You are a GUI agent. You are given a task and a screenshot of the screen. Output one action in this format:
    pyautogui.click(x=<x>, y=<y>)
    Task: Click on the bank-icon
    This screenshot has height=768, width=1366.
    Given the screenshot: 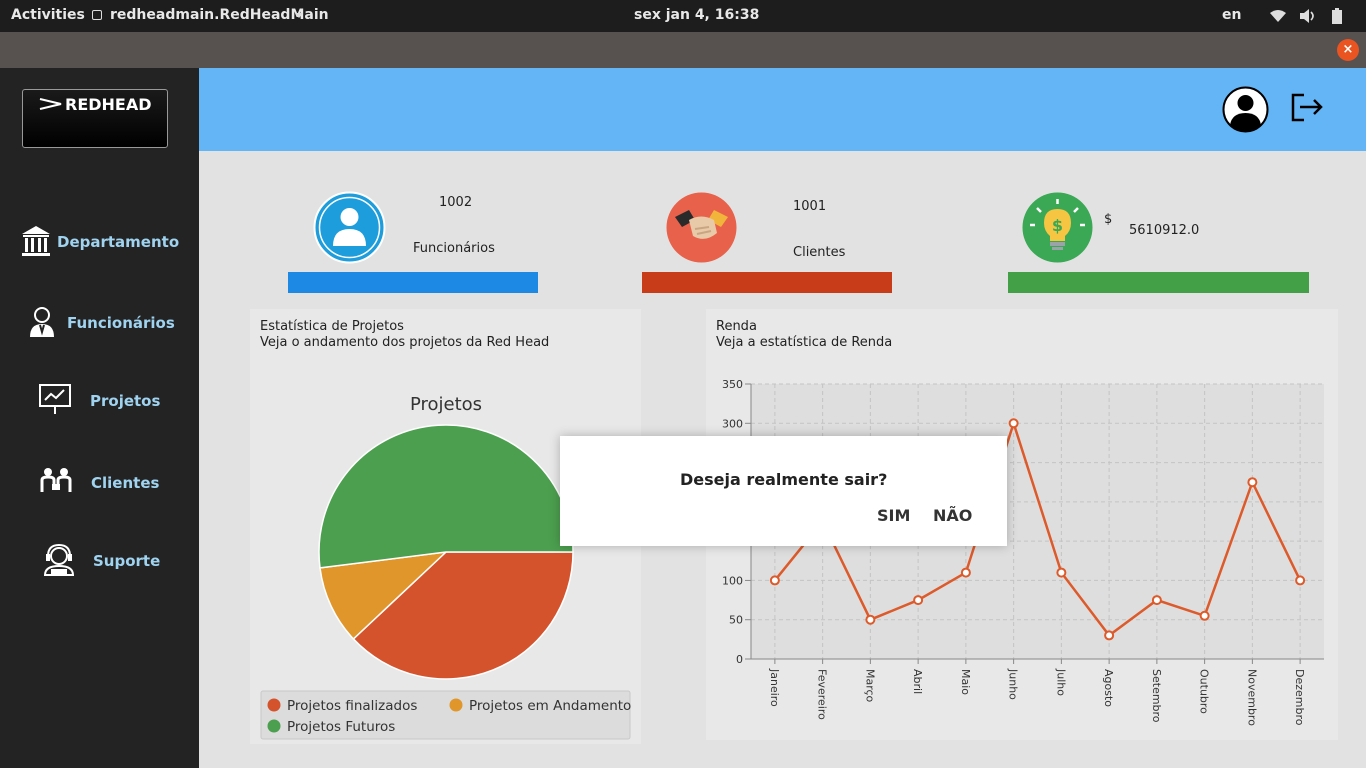 What is the action you would take?
    pyautogui.click(x=36, y=241)
    